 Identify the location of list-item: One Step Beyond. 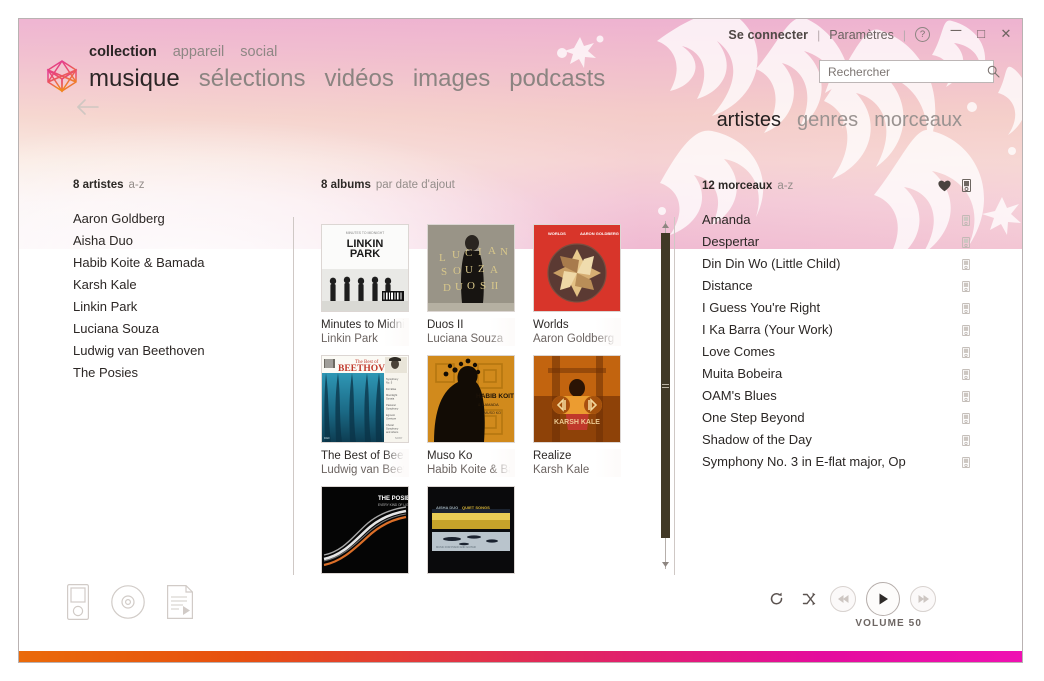
(831, 418).